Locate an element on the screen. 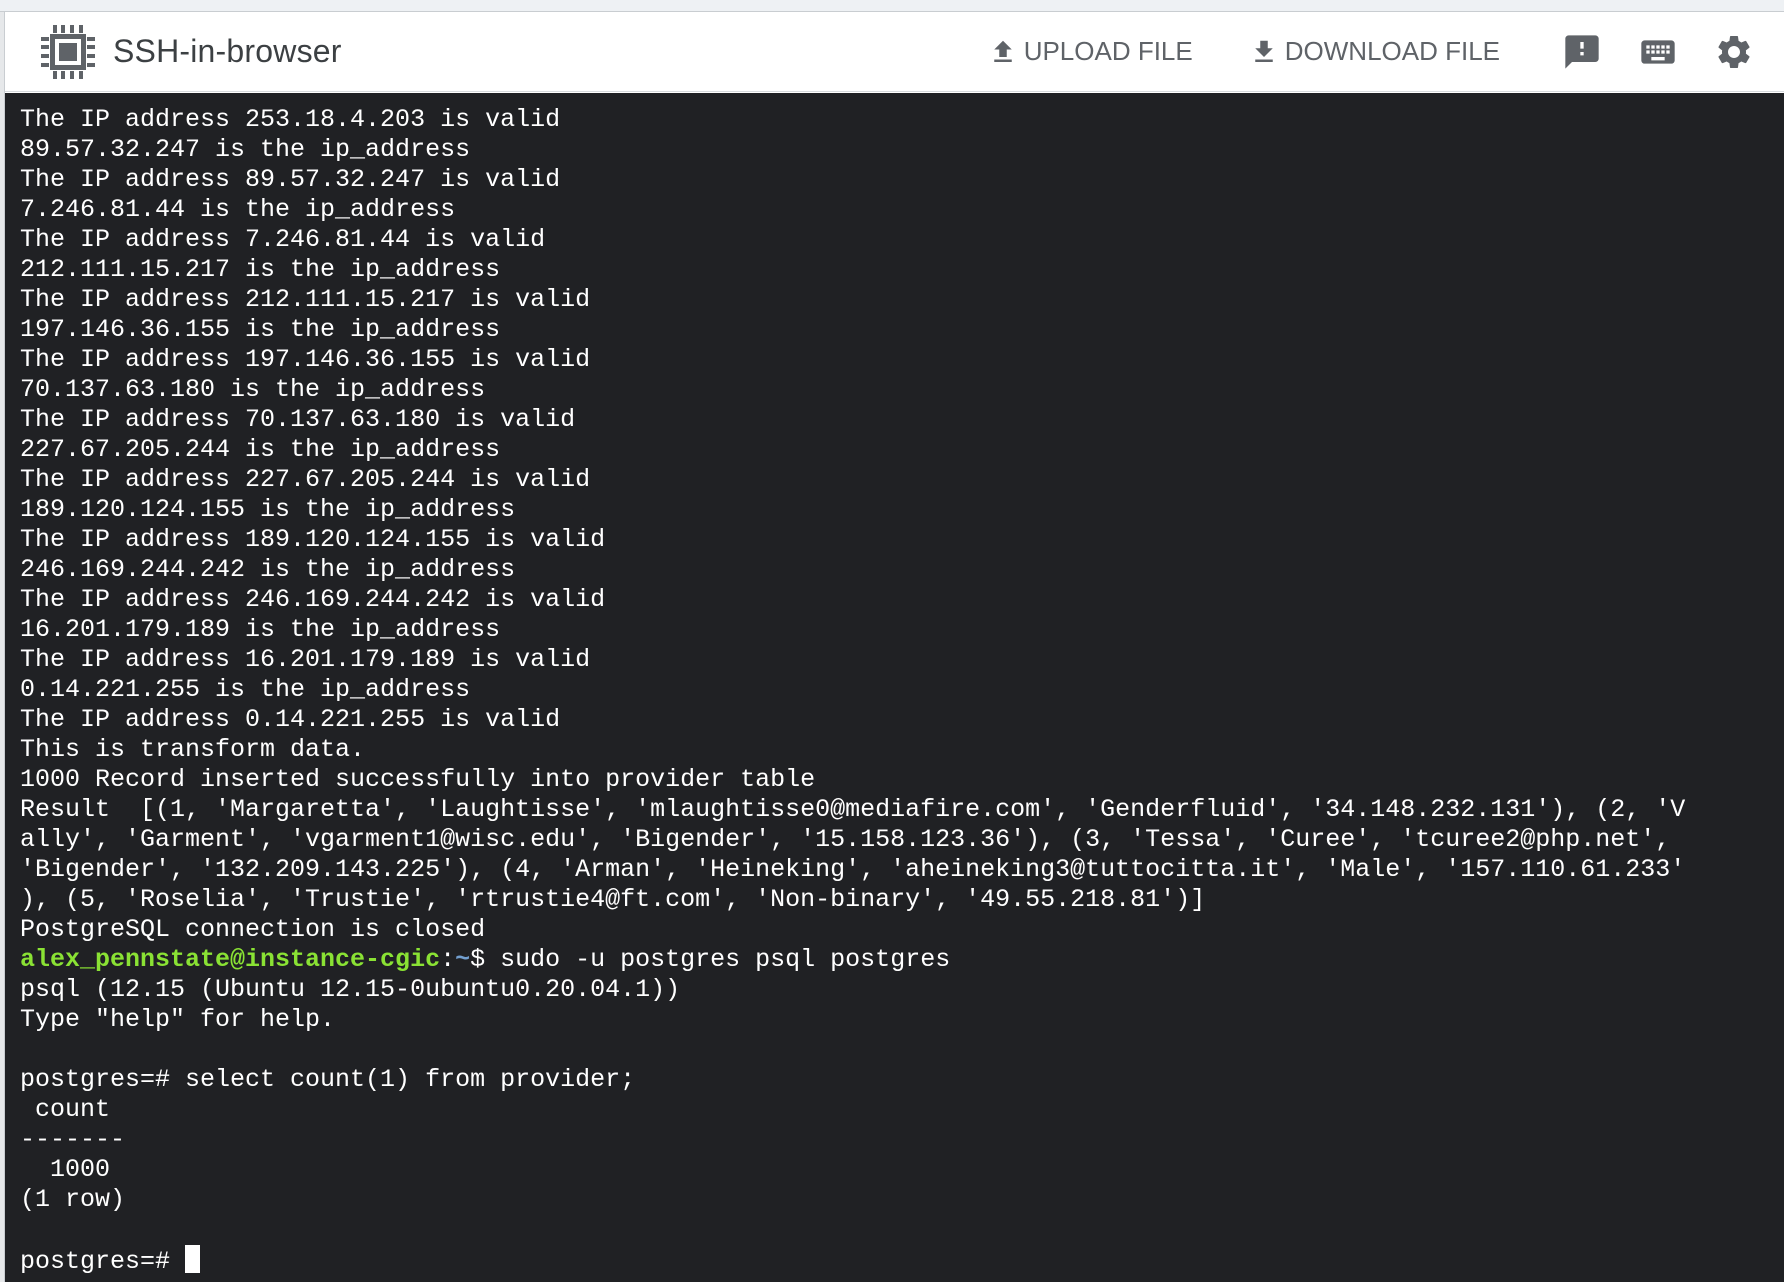 This screenshot has height=1282, width=1784. terminal-line: (1 row) is located at coordinates (73, 1199).